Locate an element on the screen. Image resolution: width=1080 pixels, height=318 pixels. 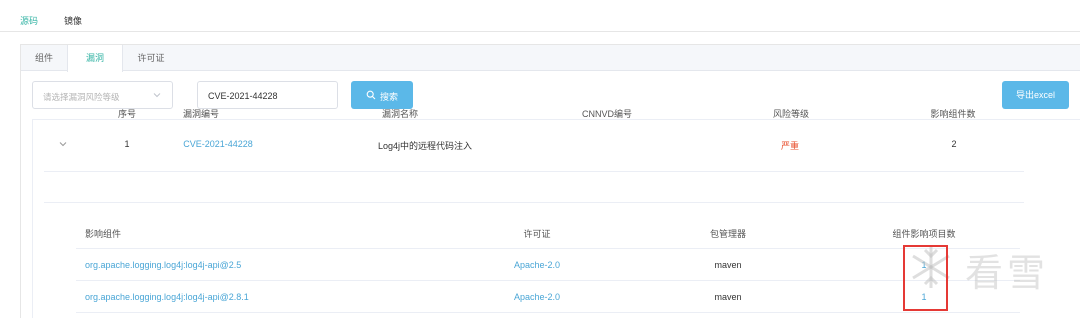
sub-tab-bar: 组件 漏洞 许可证 is located at coordinates (550, 58).